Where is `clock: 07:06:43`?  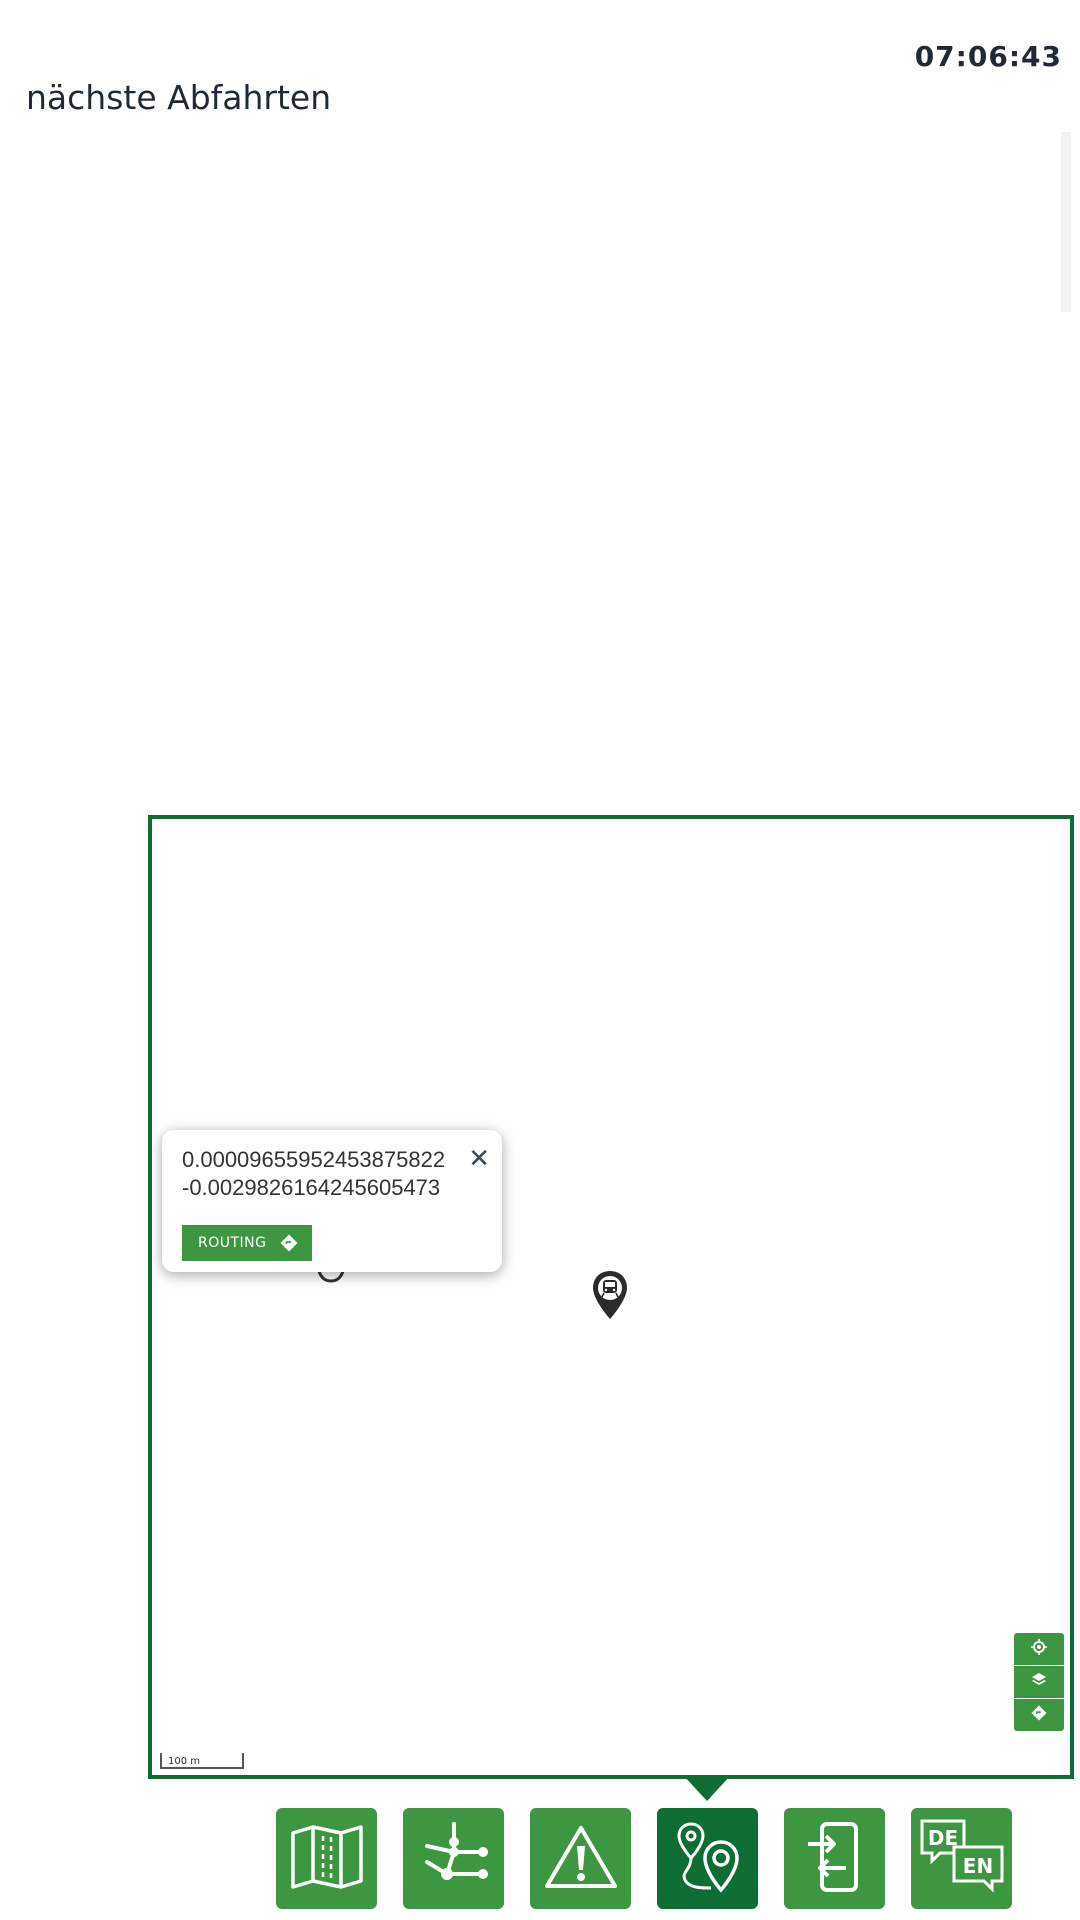
clock: 07:06:43 is located at coordinates (988, 56).